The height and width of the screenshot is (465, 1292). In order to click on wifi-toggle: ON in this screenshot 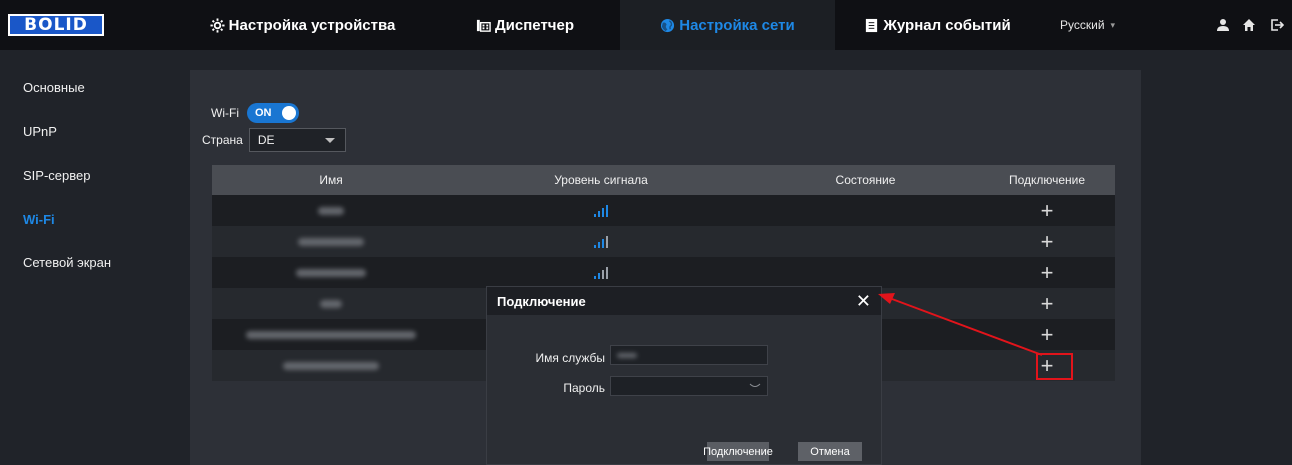, I will do `click(272, 113)`.